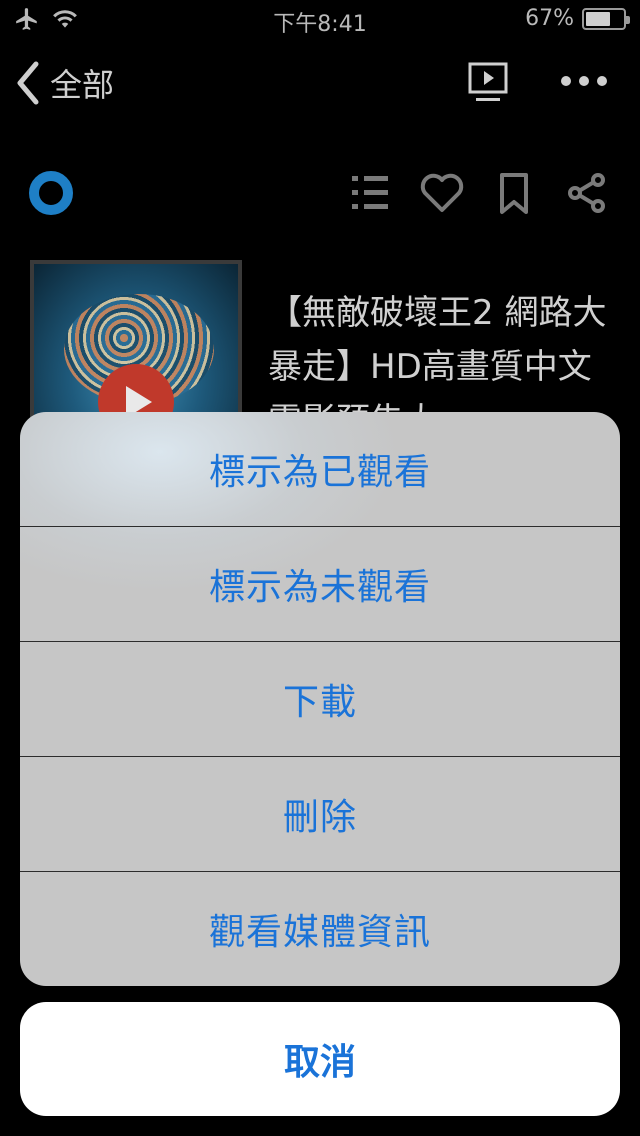  Describe the element at coordinates (598, 18) in the screenshot. I see `battery-fill` at that location.